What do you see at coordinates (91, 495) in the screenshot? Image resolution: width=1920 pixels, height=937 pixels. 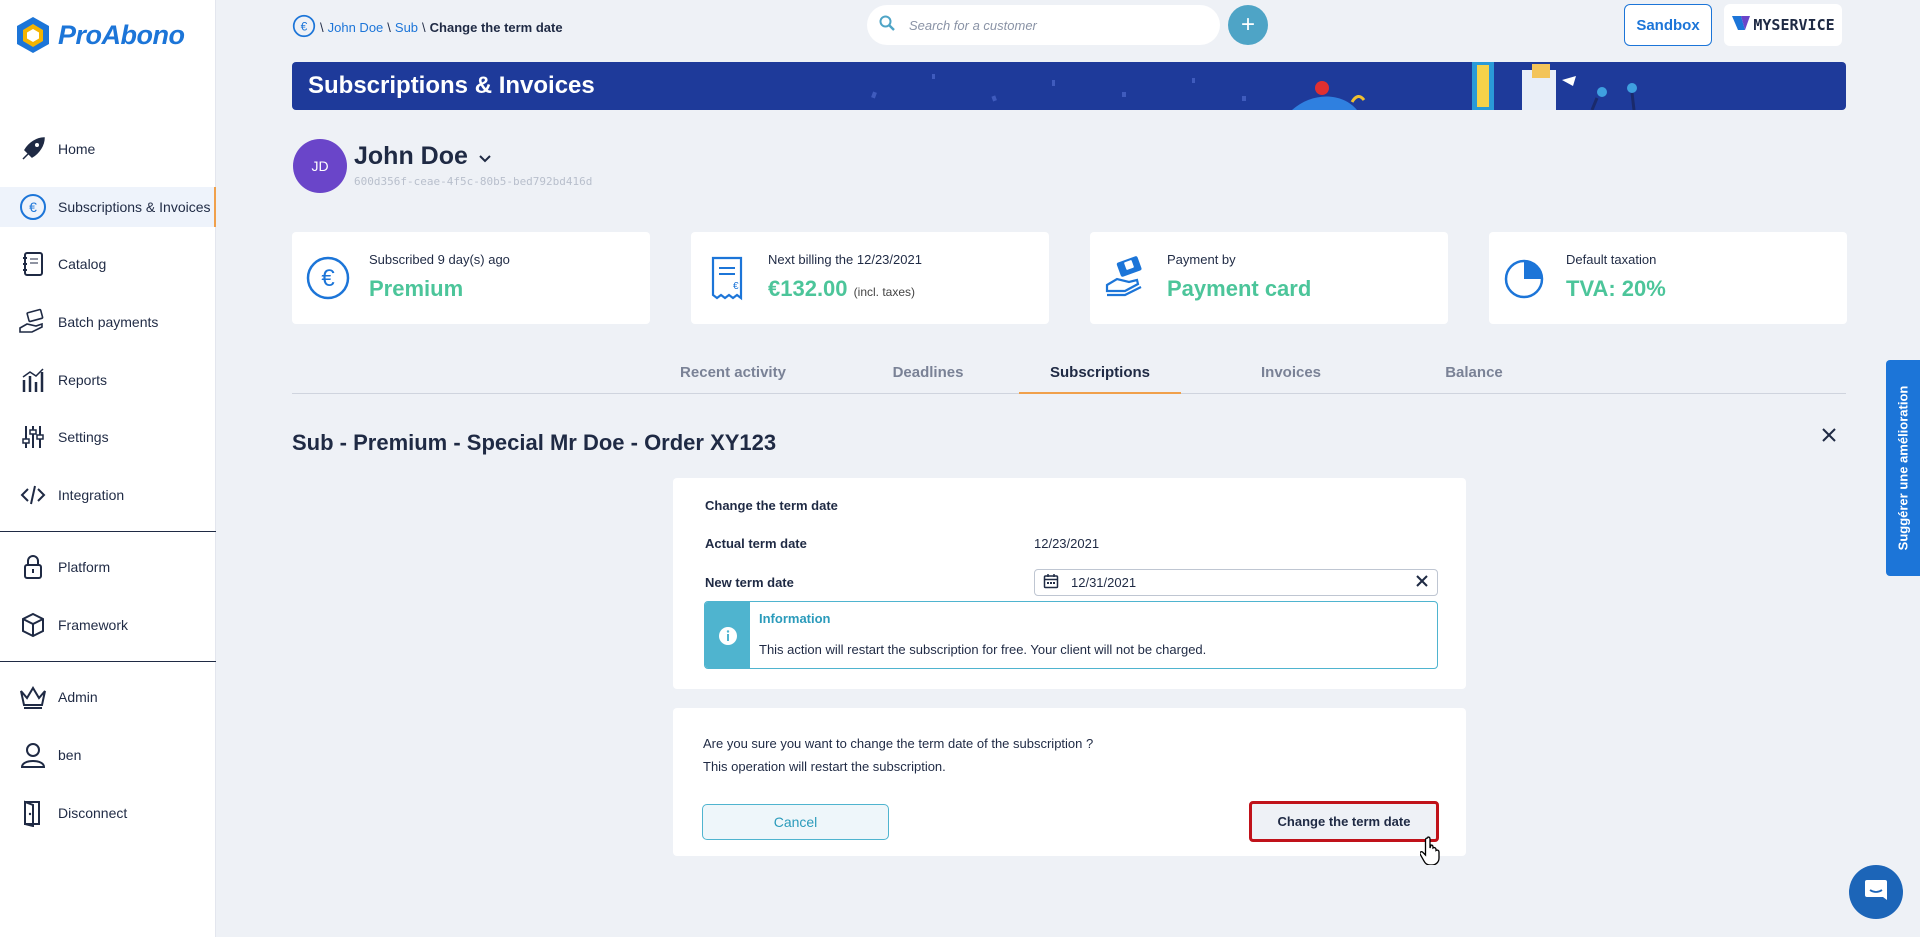 I see `sidebar-item-label: Integration` at bounding box center [91, 495].